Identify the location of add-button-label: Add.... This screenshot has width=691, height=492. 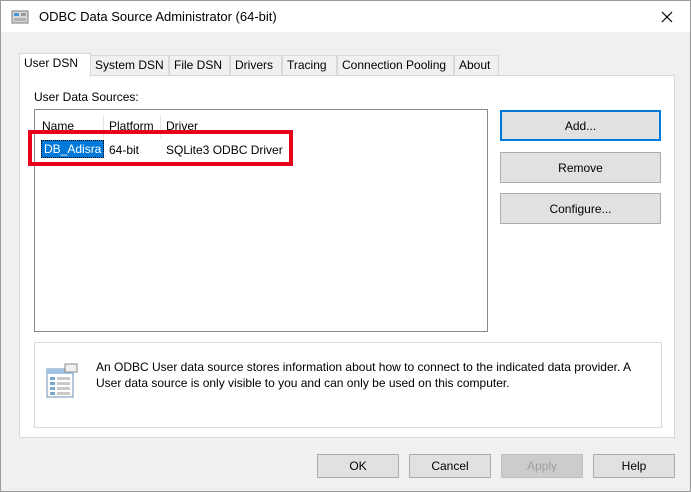
(580, 125).